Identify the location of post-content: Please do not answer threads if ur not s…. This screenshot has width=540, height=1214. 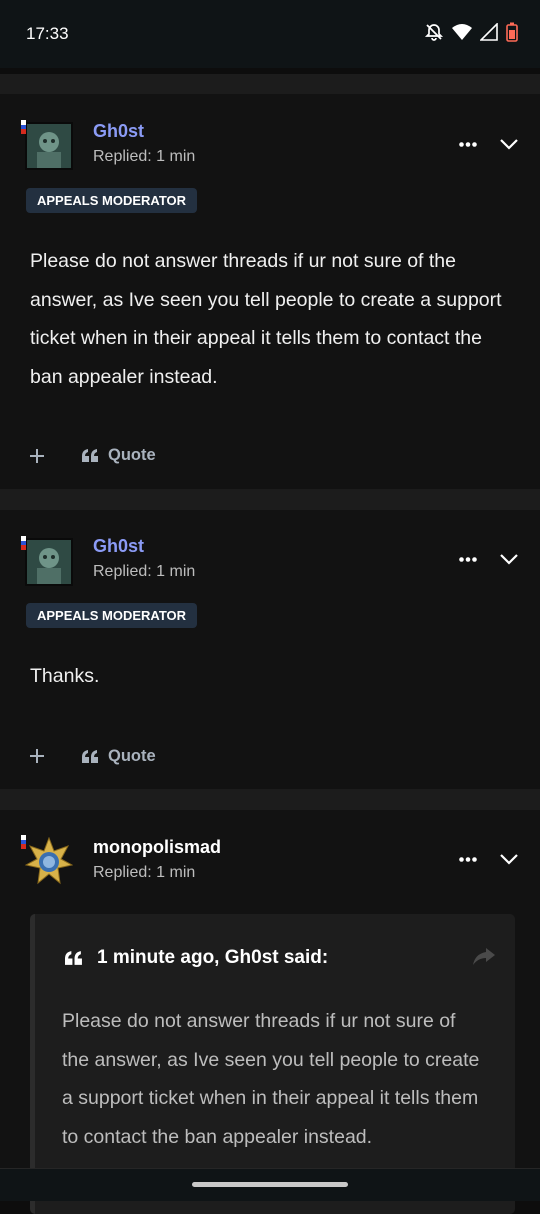
(266, 319).